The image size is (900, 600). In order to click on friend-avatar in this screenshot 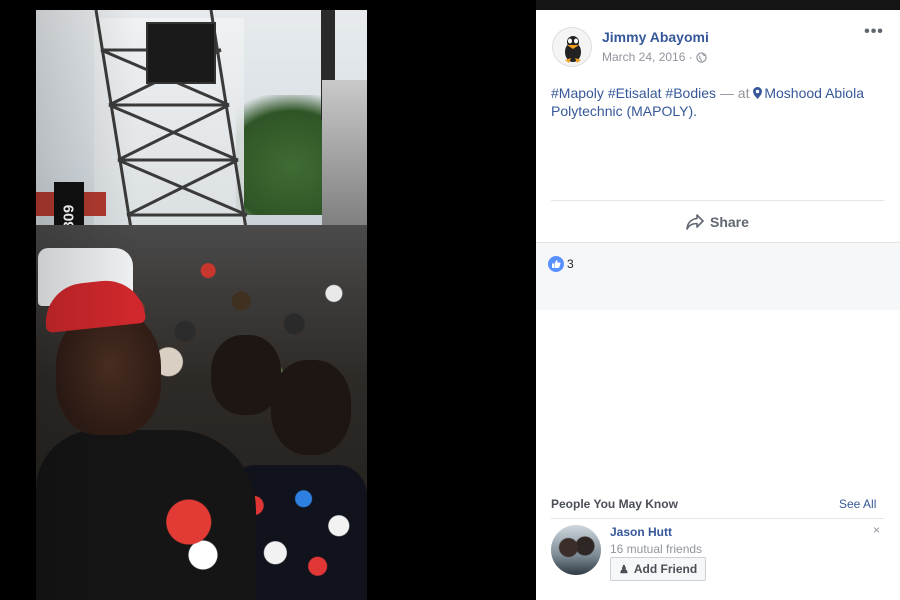, I will do `click(576, 550)`.